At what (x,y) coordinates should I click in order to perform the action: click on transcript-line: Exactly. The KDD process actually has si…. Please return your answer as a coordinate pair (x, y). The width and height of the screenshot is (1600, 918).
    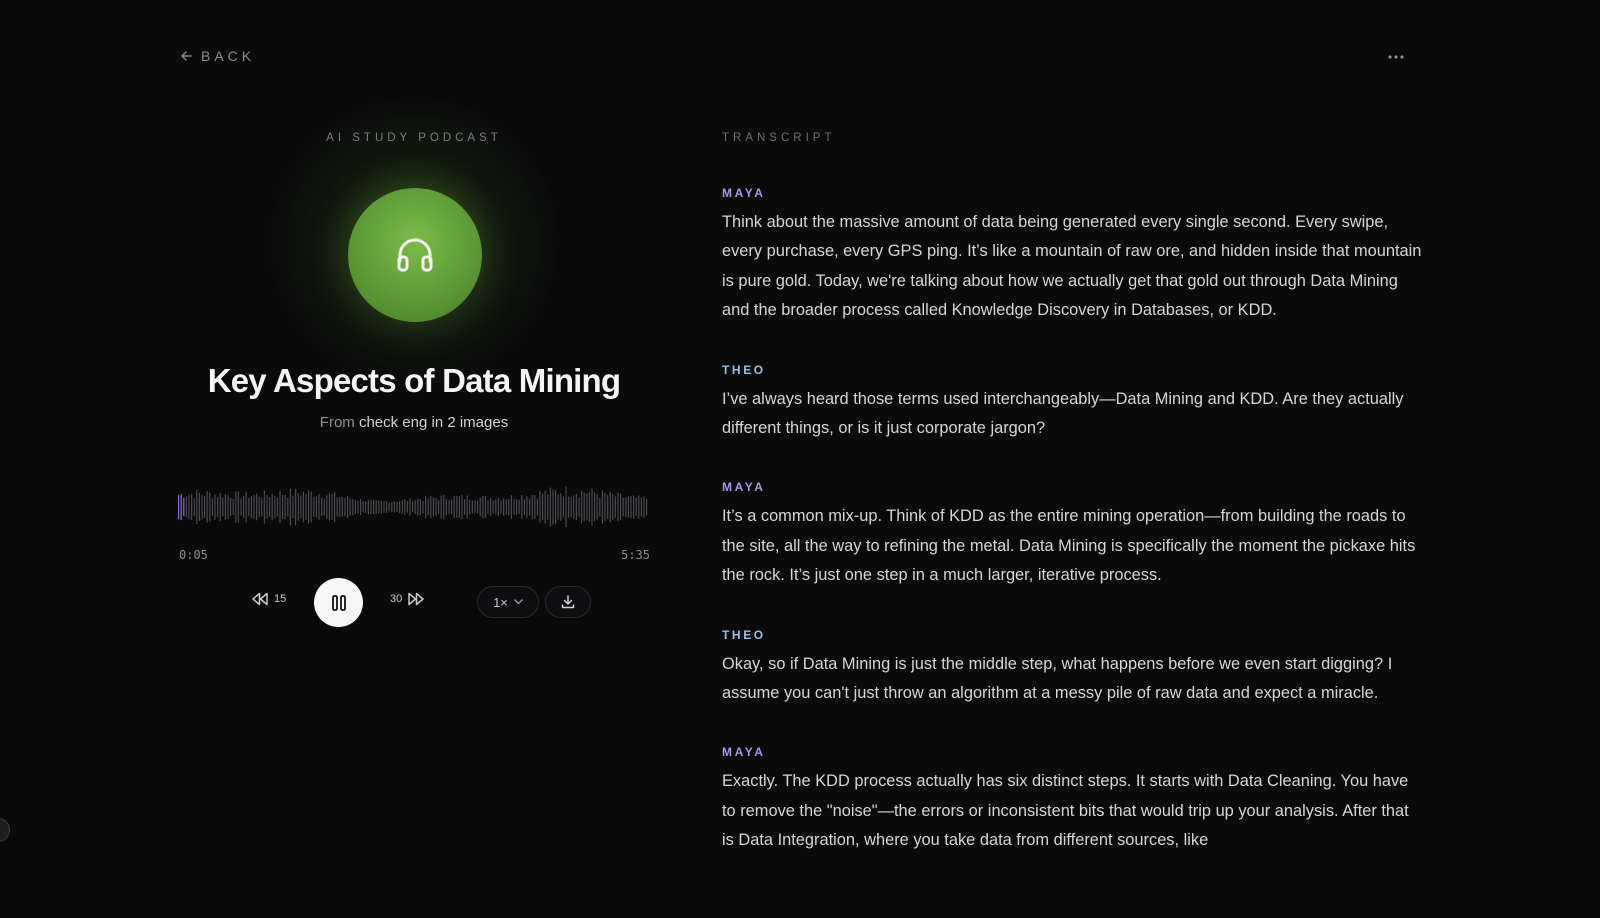
    Looking at the image, I should click on (1065, 811).